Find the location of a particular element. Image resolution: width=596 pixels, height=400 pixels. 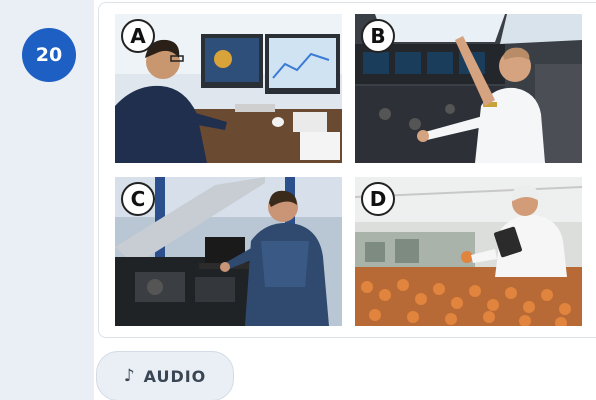

audio-button: ♪ AUDIO is located at coordinates (165, 375).